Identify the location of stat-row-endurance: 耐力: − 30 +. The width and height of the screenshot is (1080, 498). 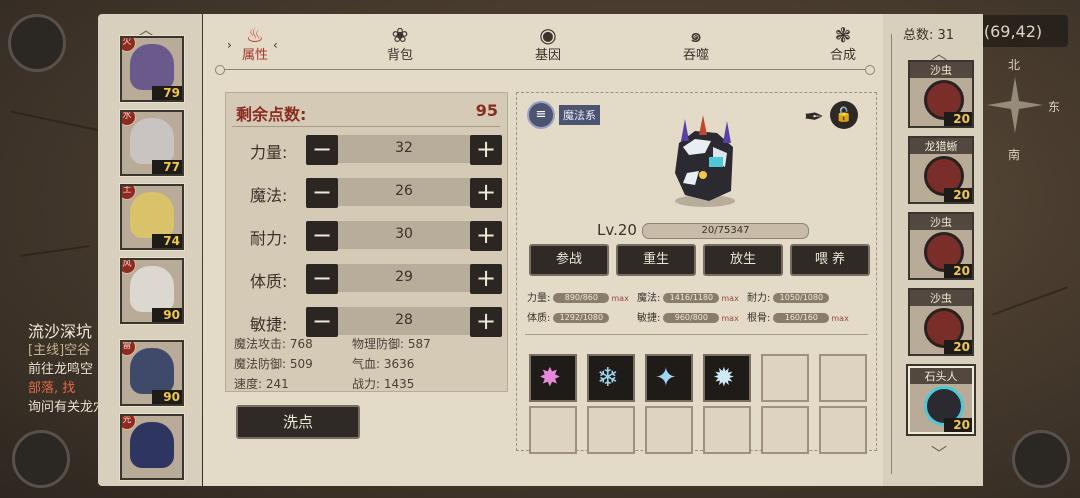
(371, 235).